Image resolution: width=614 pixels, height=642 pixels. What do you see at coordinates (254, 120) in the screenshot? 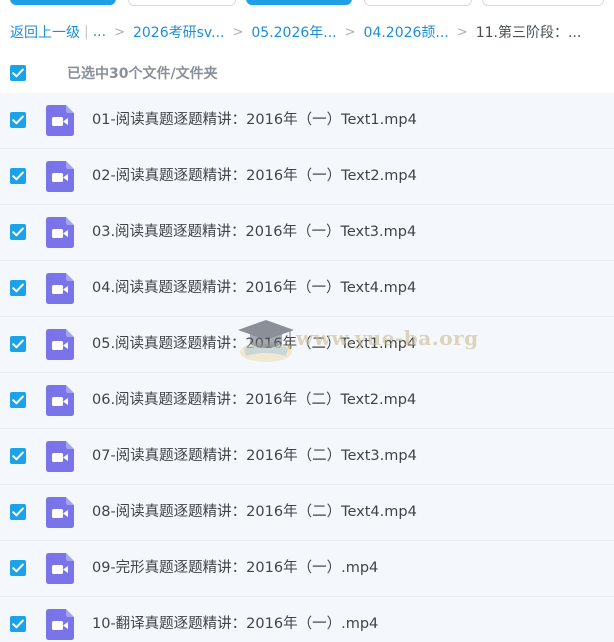
I see `file-name: 01-阅读真题逐题精讲：2016年（一）Text1.mp4` at bounding box center [254, 120].